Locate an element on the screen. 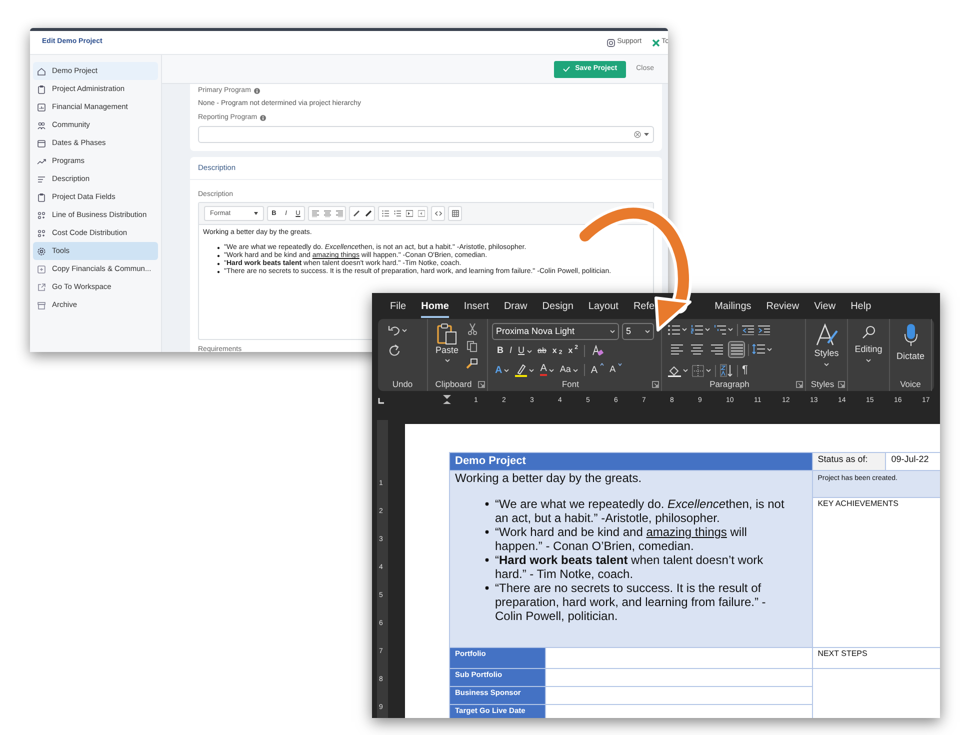 The image size is (960, 735). show-formatting-button: ¶ is located at coordinates (745, 370).